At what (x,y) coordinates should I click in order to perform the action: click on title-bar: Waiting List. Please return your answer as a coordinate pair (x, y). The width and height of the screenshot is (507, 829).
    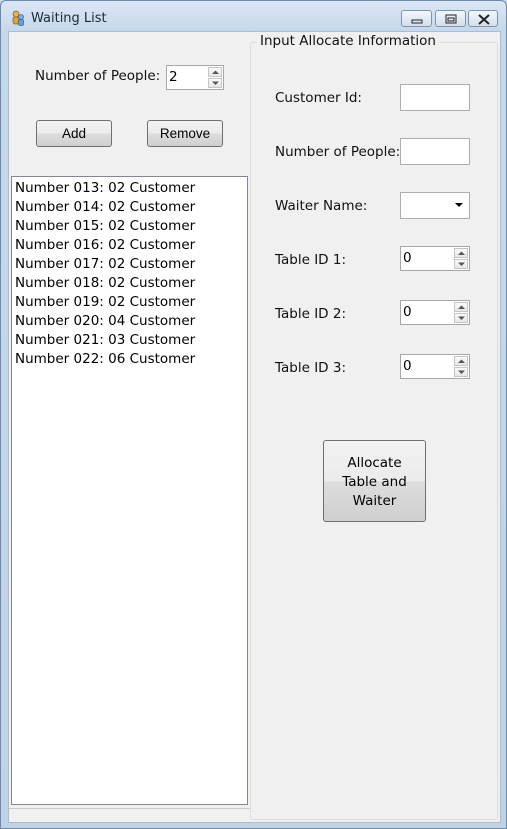
    Looking at the image, I should click on (253, 17).